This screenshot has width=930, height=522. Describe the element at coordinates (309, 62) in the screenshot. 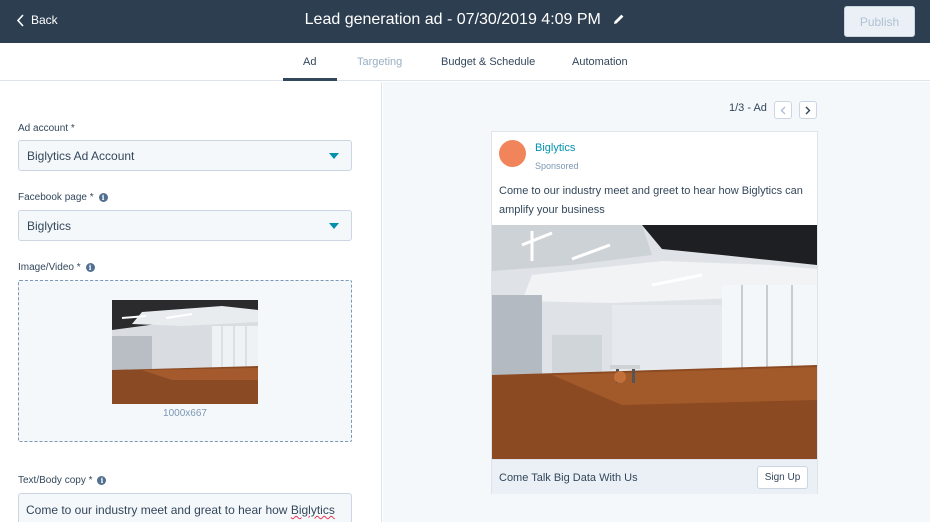

I see `tab-ad: Ad` at that location.